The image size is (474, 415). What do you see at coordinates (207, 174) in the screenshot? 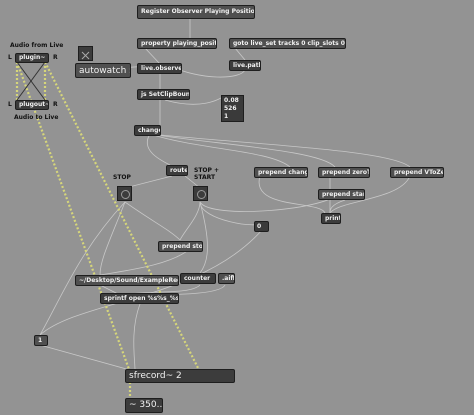
I see `stop-start-label: STOP + START` at bounding box center [207, 174].